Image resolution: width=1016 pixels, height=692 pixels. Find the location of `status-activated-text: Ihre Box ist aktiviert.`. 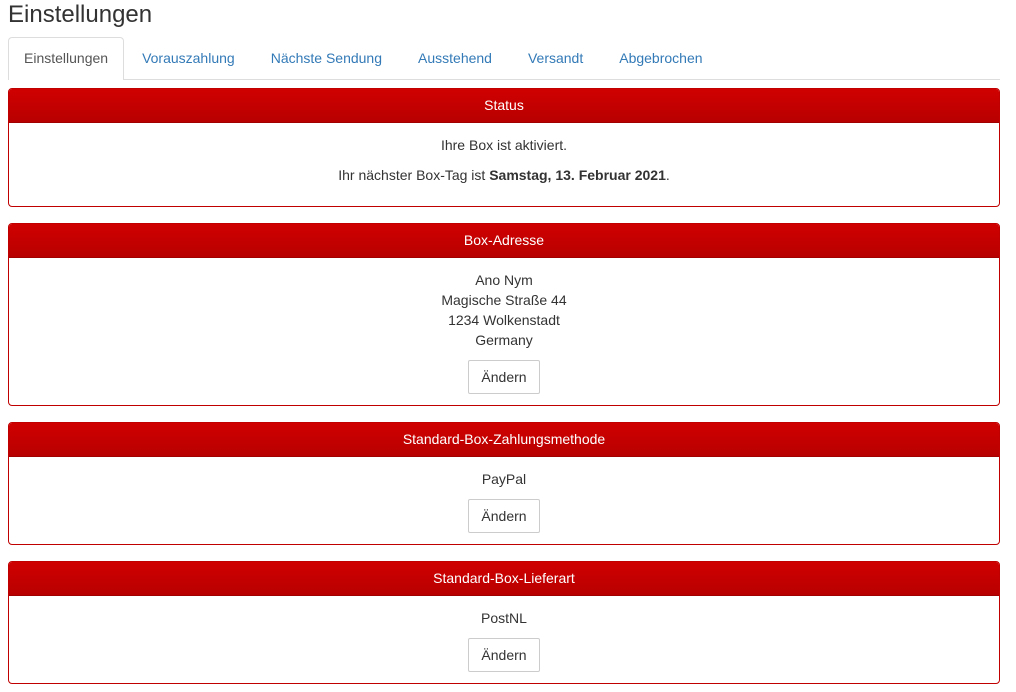

status-activated-text: Ihre Box ist aktiviert. is located at coordinates (504, 145).